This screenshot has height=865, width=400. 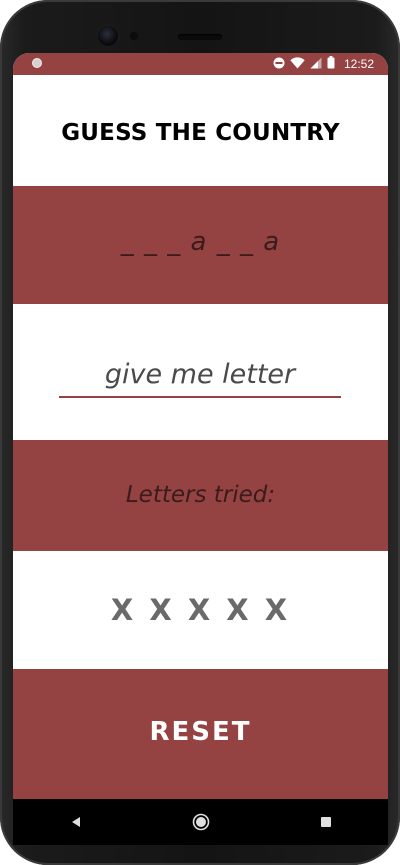 What do you see at coordinates (279, 64) in the screenshot?
I see `dnd-icon` at bounding box center [279, 64].